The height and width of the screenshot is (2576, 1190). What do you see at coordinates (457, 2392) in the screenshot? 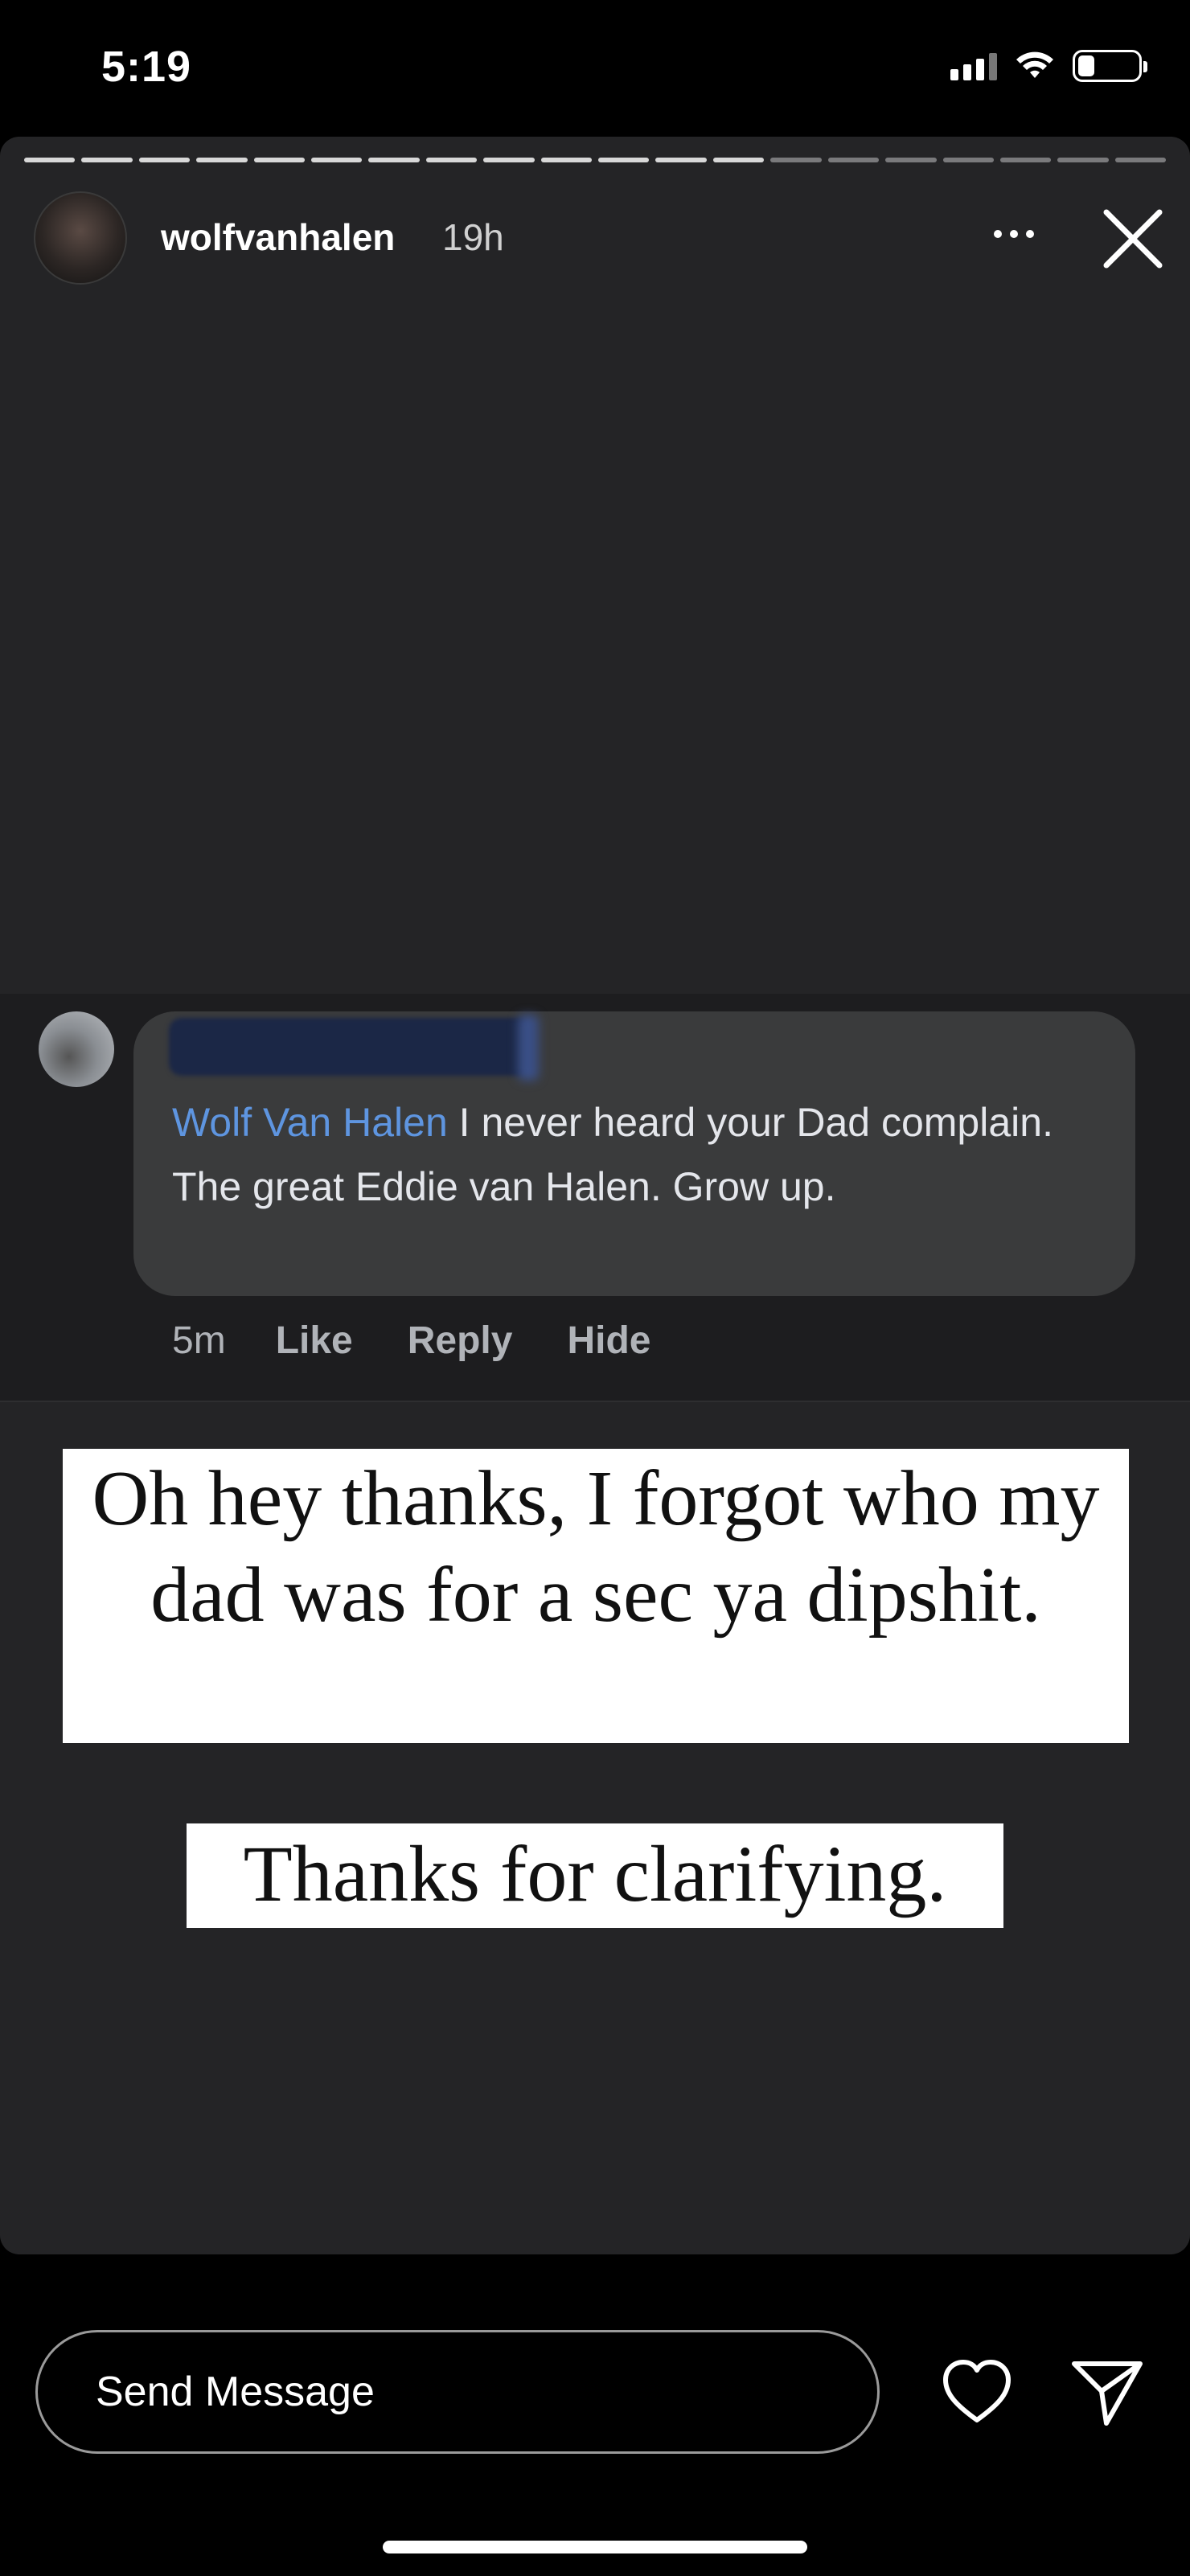
I see `send-message-input` at bounding box center [457, 2392].